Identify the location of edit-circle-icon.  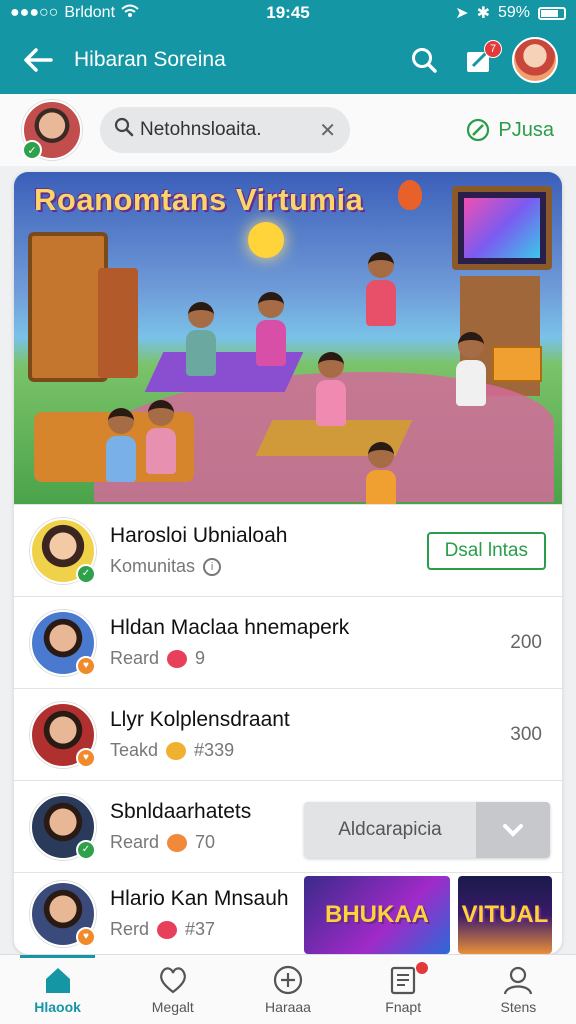
(478, 130).